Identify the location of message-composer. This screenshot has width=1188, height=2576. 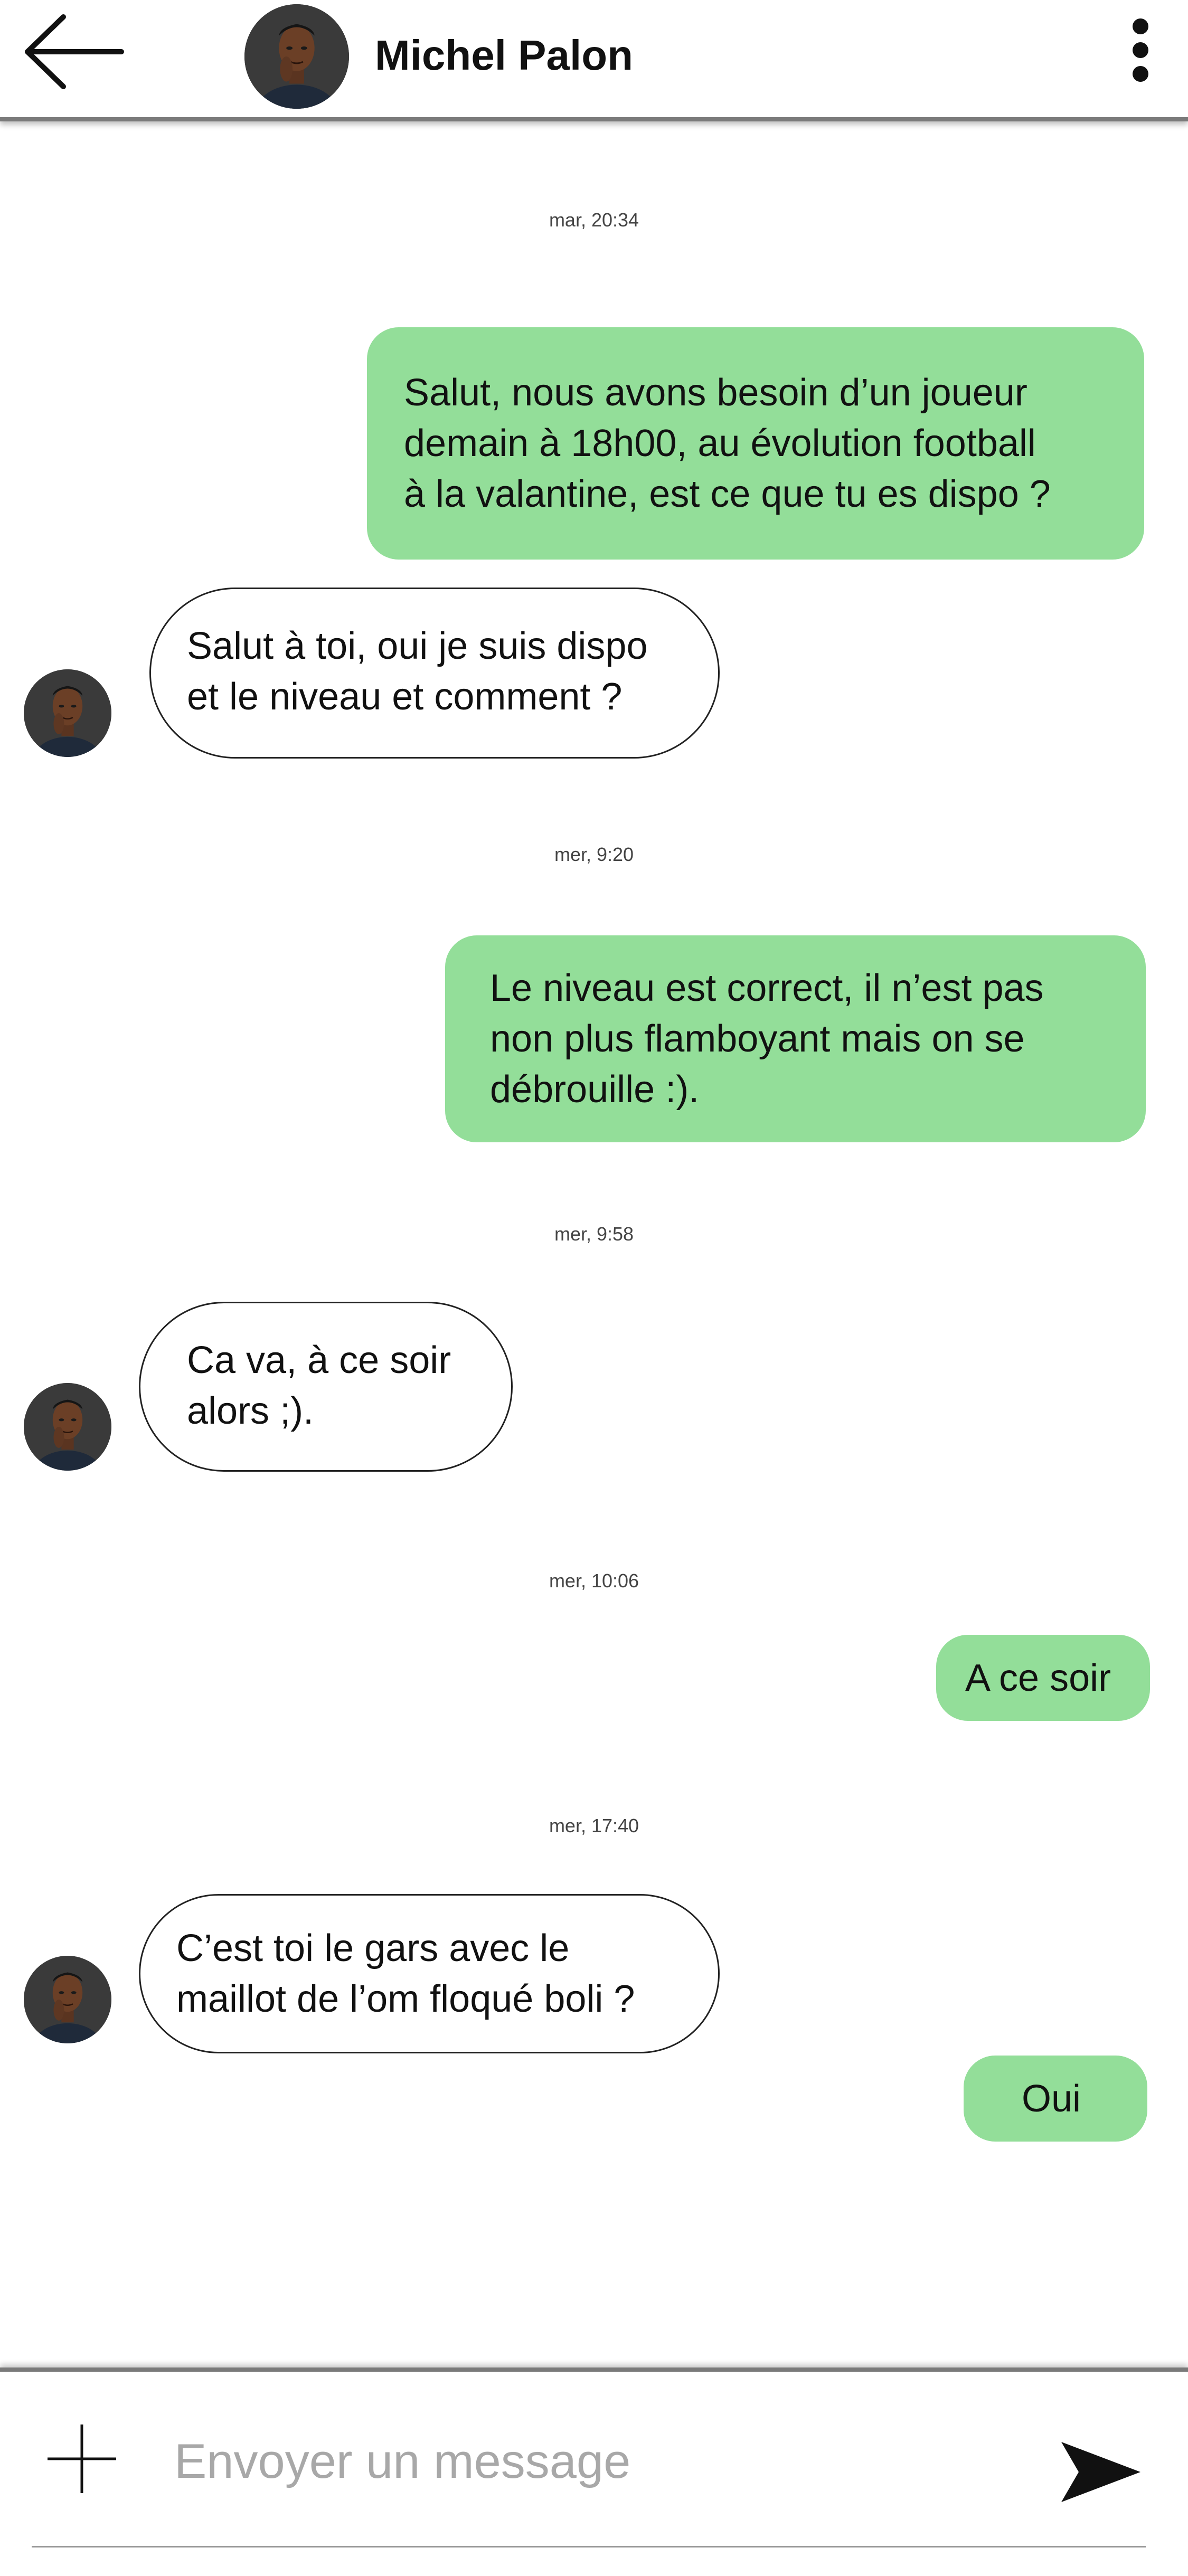
(594, 2471).